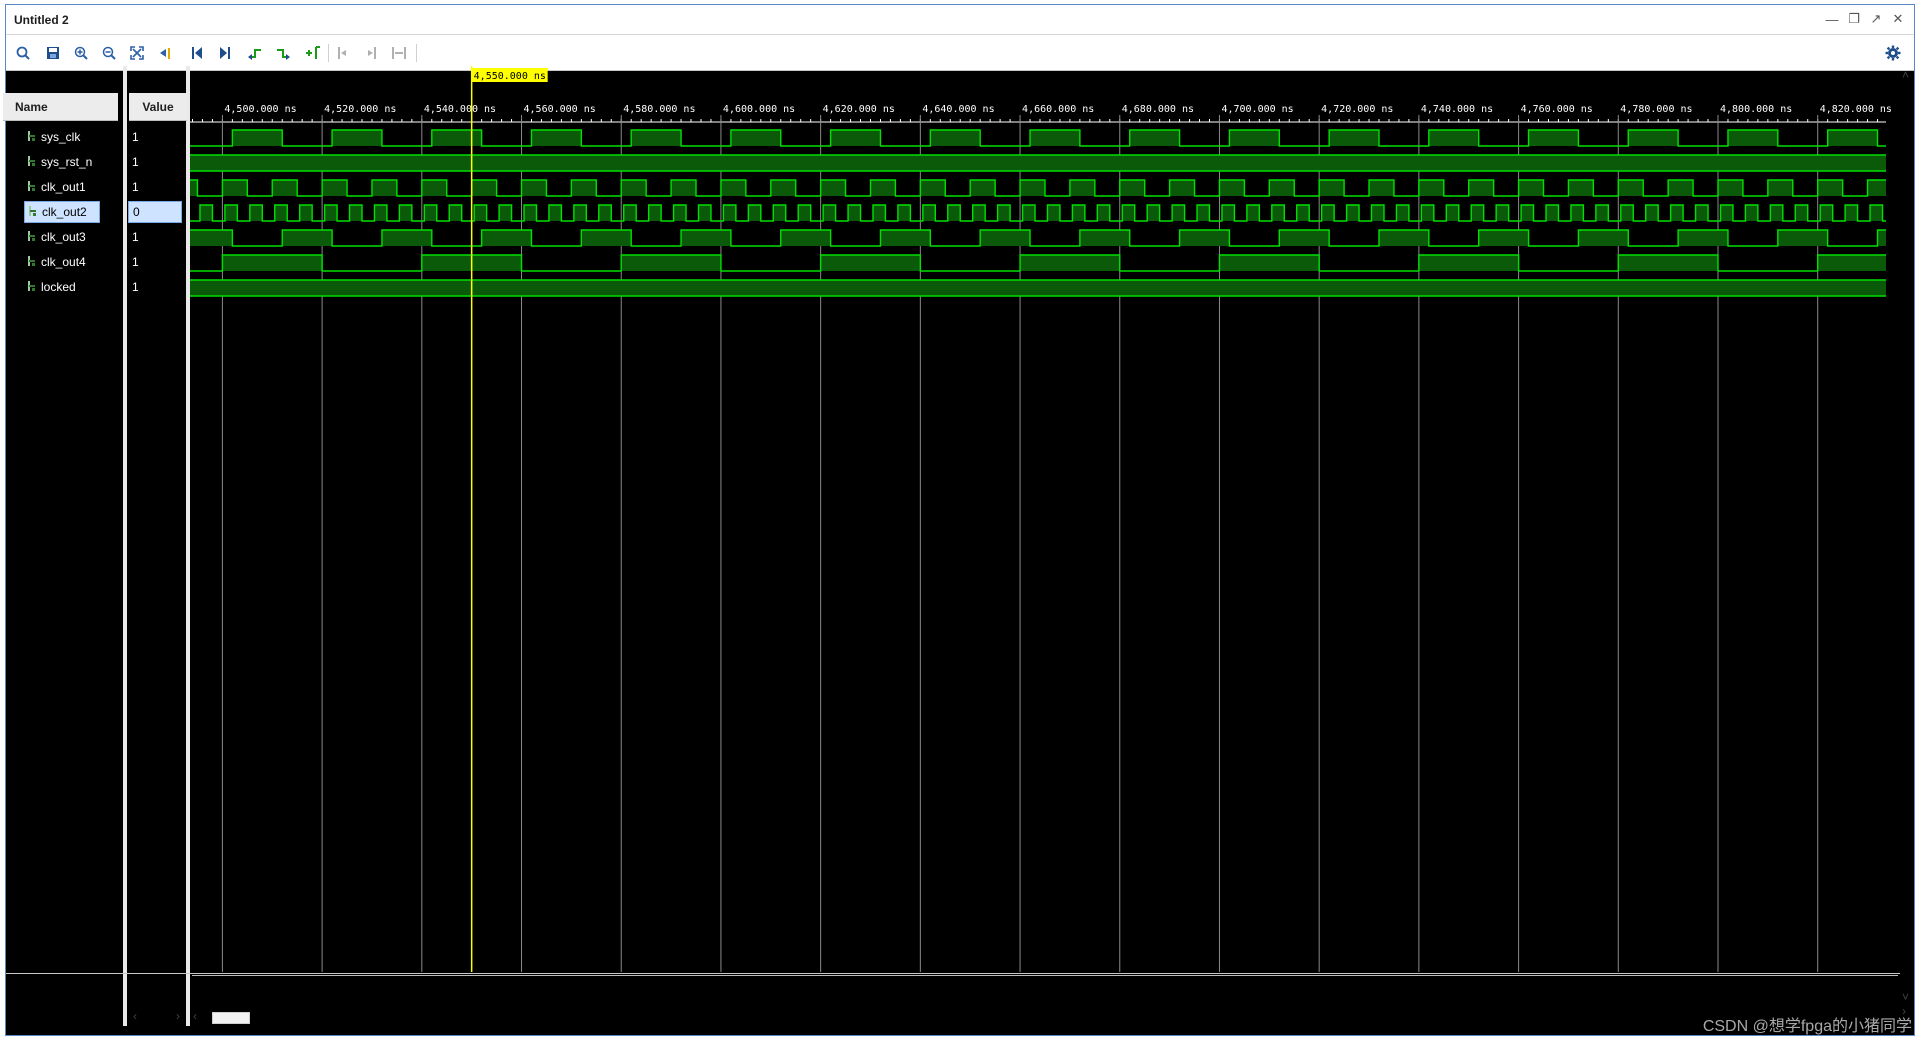 The image size is (1920, 1040). Describe the element at coordinates (63, 287) in the screenshot. I see `signal-name-row: locked` at that location.